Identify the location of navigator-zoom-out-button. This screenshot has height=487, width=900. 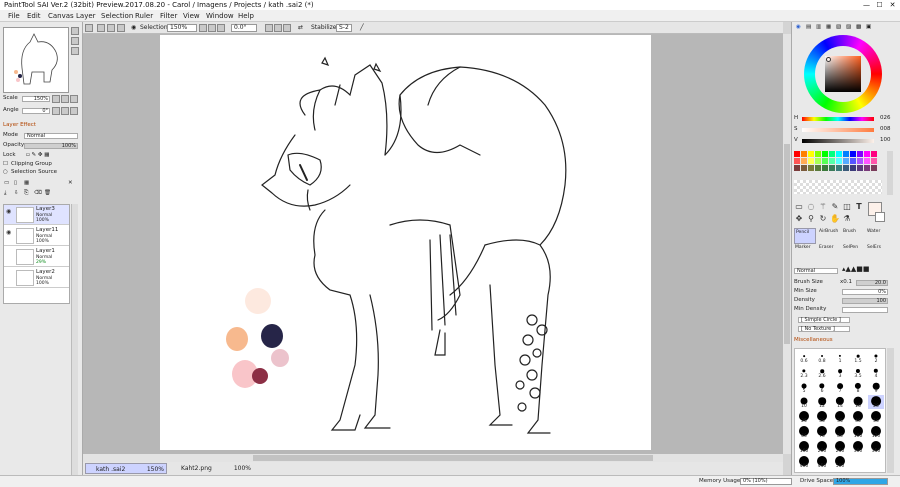
(75, 41).